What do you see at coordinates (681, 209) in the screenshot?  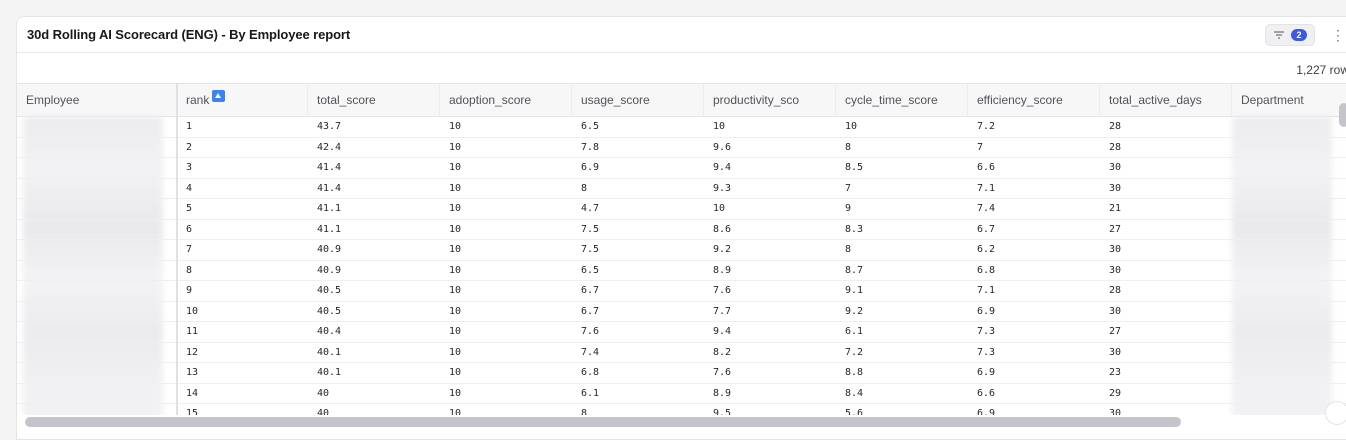 I see `table-row: 5 41.1 10 4.7 10 9 7.4 21` at bounding box center [681, 209].